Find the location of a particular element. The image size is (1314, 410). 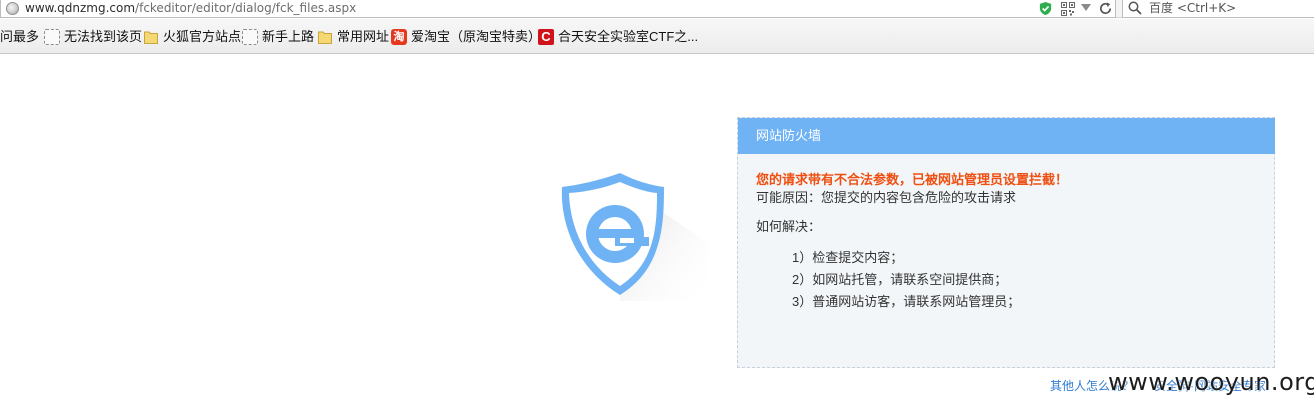

security-shield-icon is located at coordinates (1045, 8).